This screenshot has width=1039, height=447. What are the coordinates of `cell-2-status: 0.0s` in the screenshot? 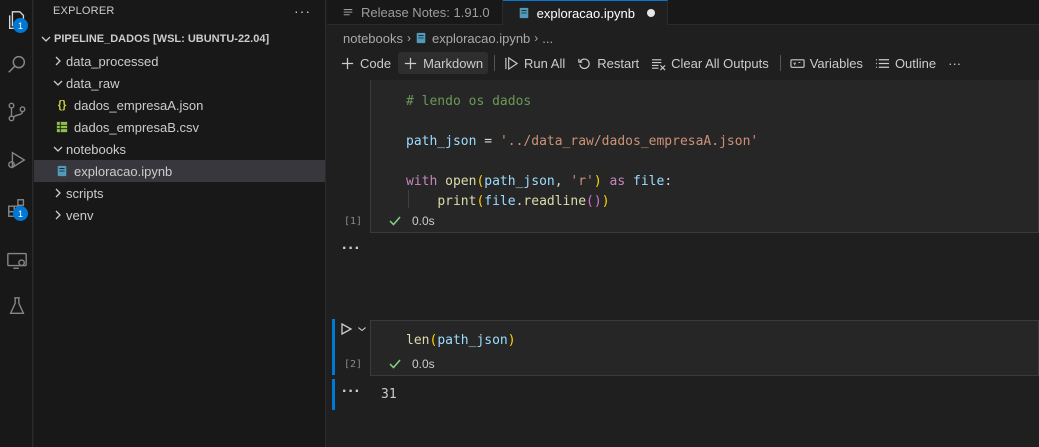 It's located at (411, 364).